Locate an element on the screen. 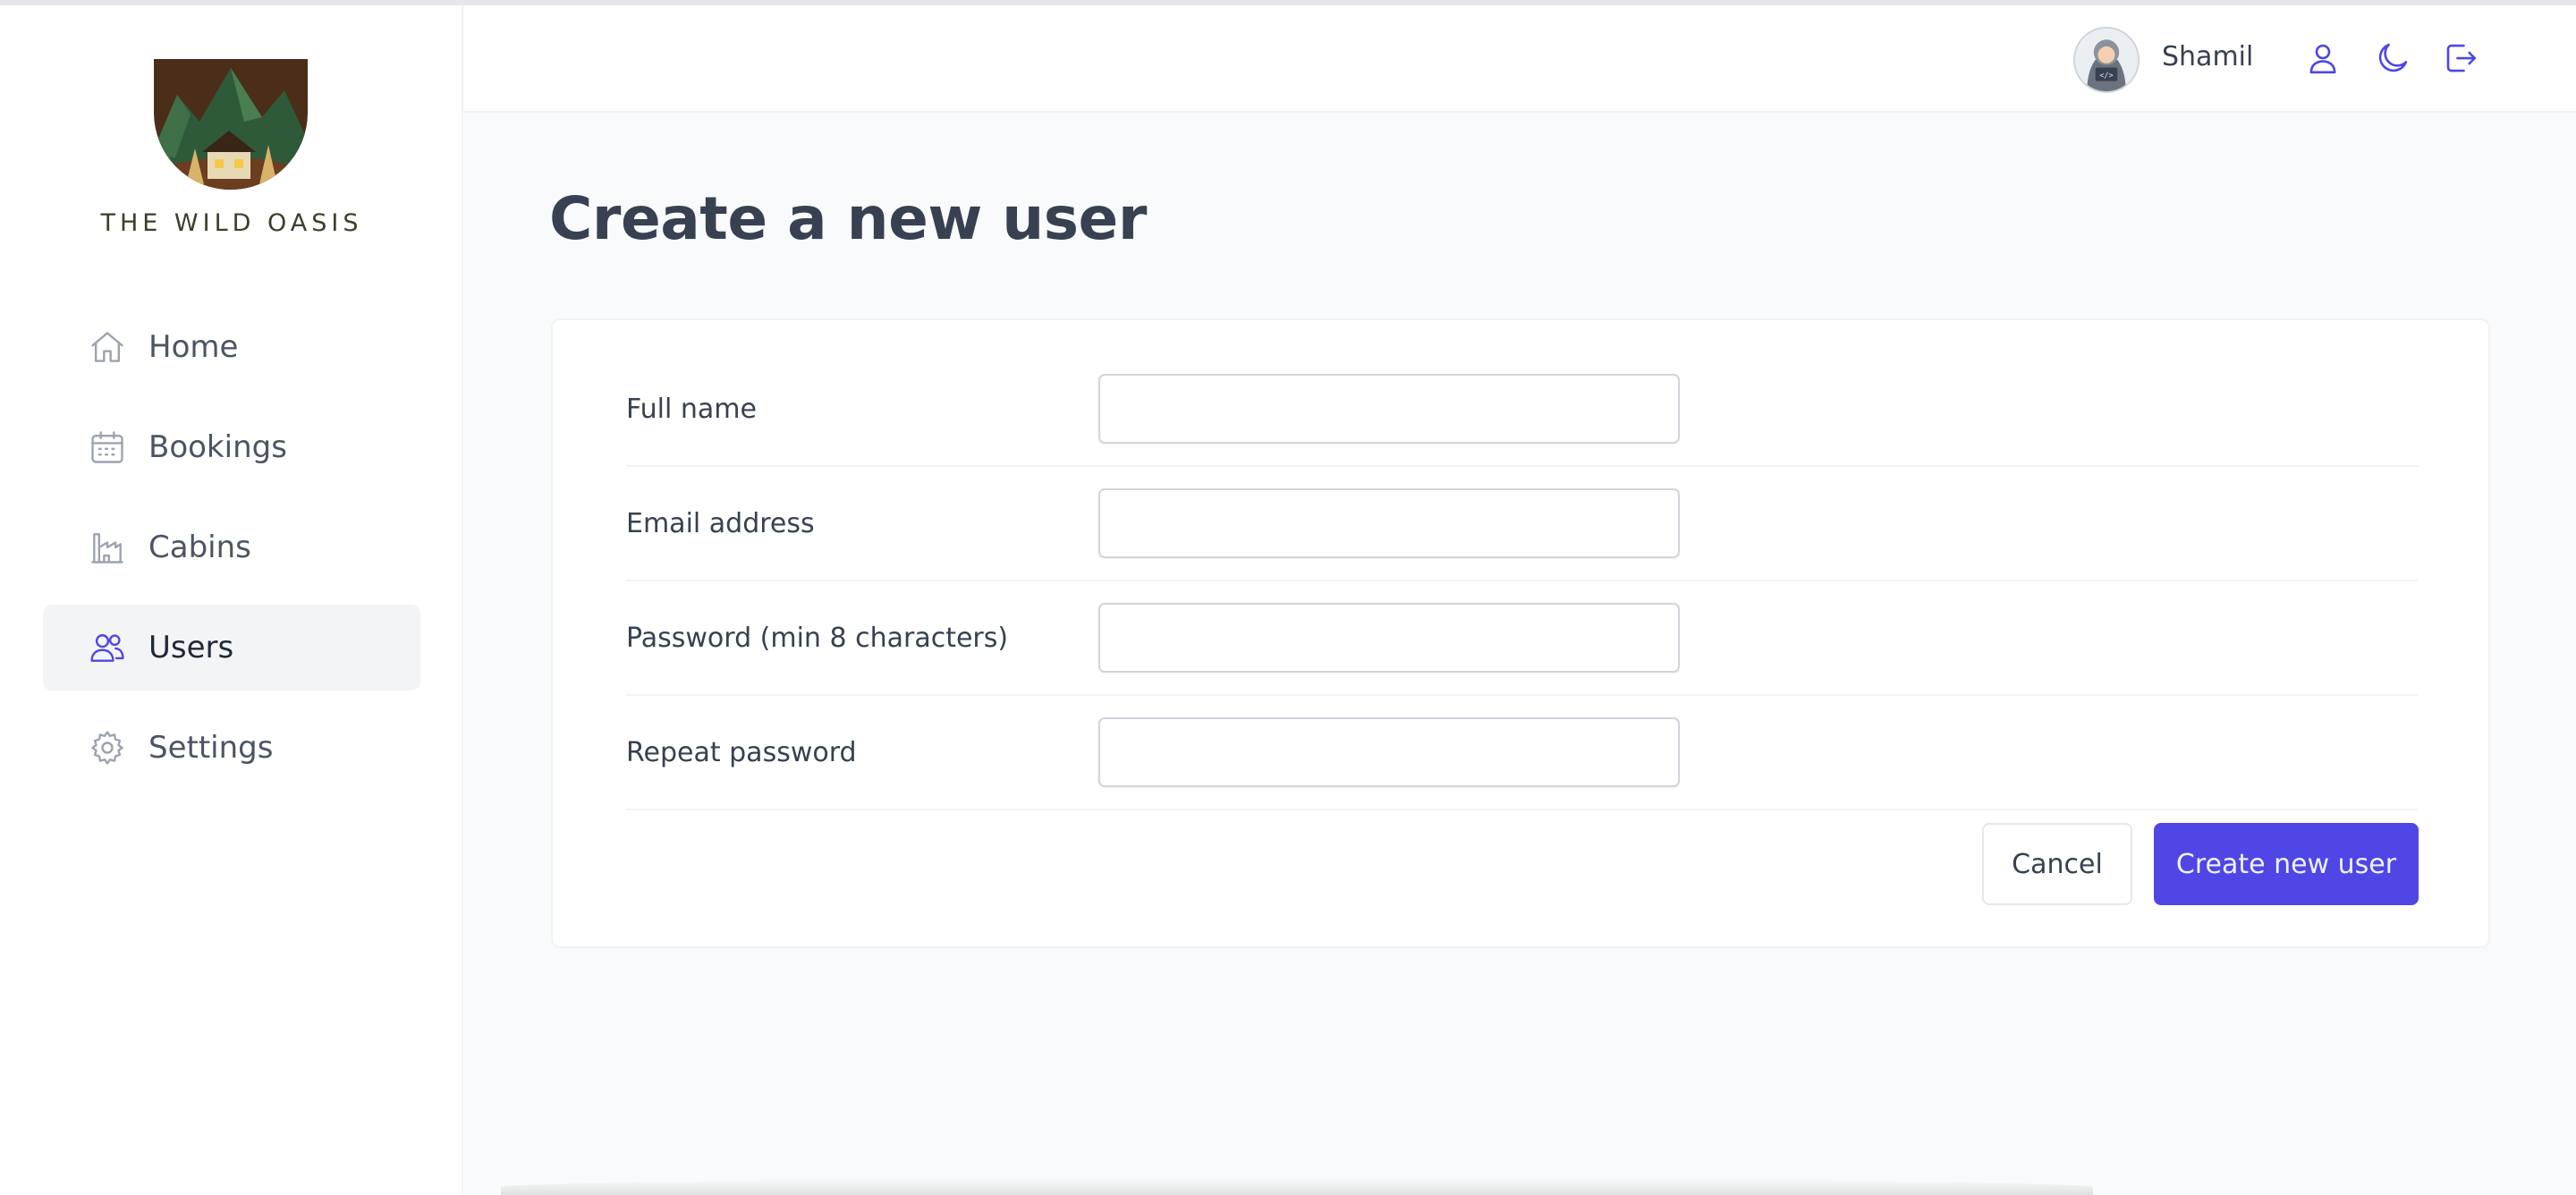 The width and height of the screenshot is (2576, 1195). repeat-password-input is located at coordinates (1389, 752).